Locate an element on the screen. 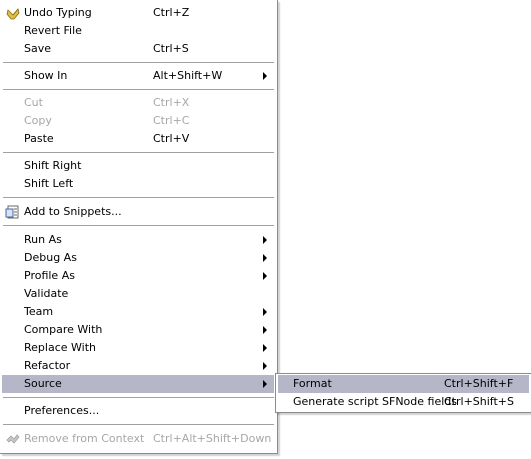  menu-item-remove-from-context: Remove from Context Ctrl+Alt+Shift+Down is located at coordinates (138, 439).